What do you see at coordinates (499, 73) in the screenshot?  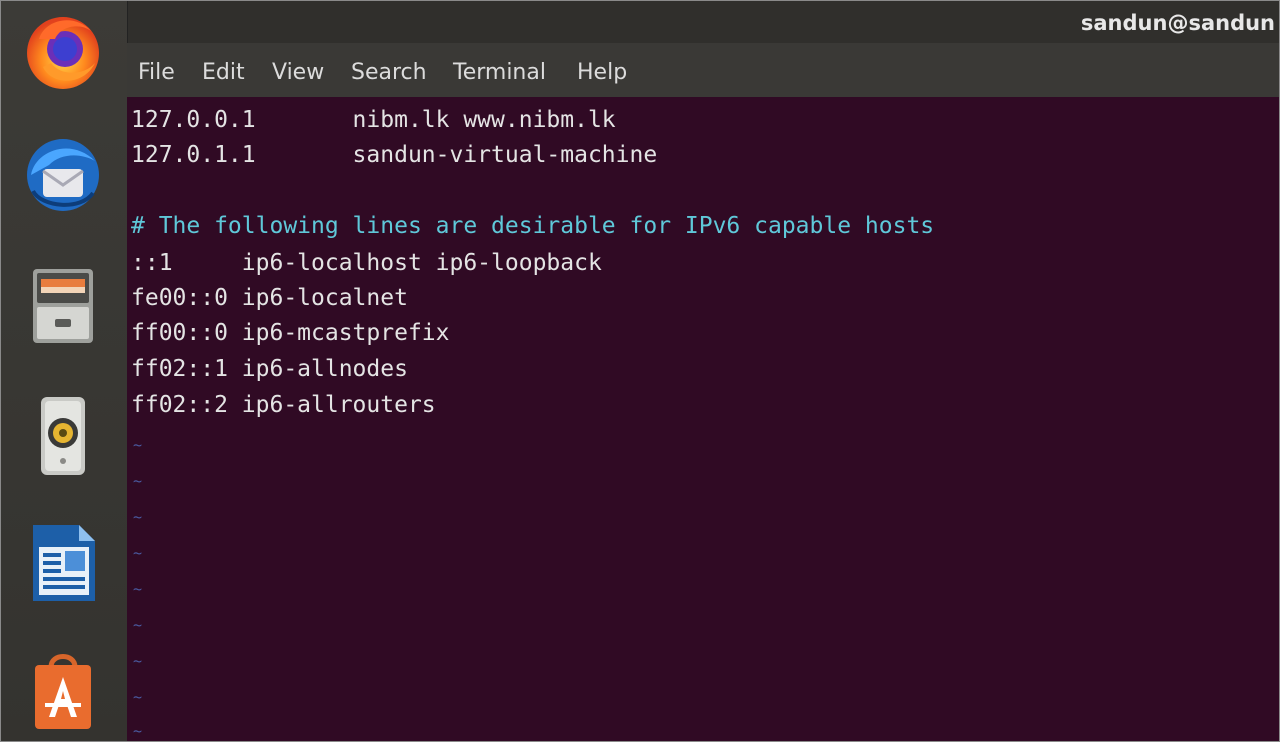 I see `menu-terminal: Terminal` at bounding box center [499, 73].